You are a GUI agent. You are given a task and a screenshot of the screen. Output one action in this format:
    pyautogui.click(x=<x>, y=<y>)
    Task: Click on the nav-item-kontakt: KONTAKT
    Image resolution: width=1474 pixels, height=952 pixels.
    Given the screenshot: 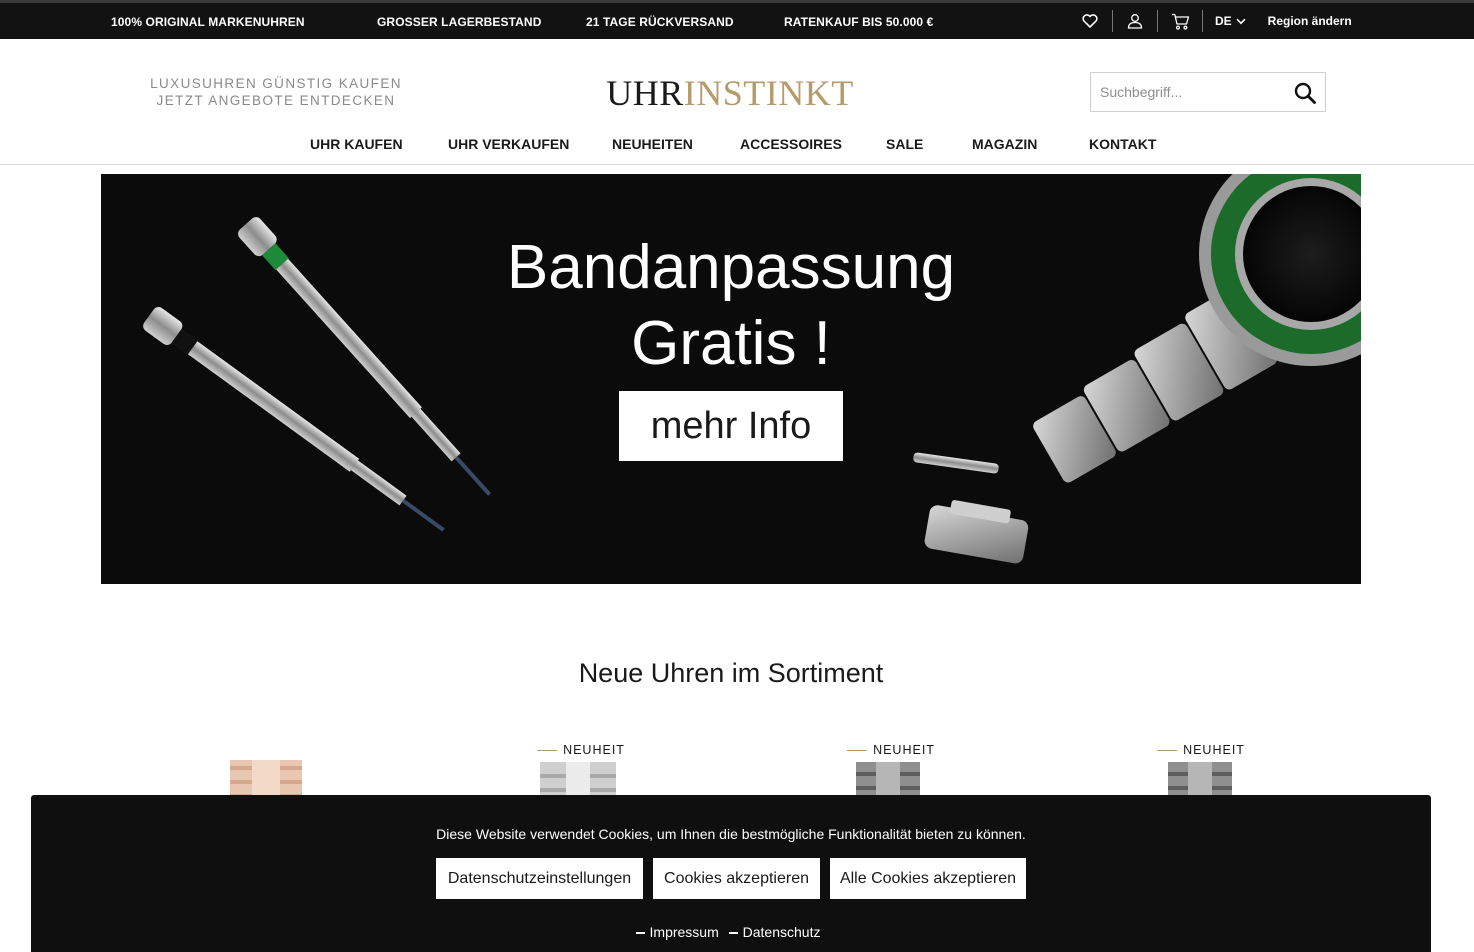 What is the action you would take?
    pyautogui.click(x=1122, y=144)
    